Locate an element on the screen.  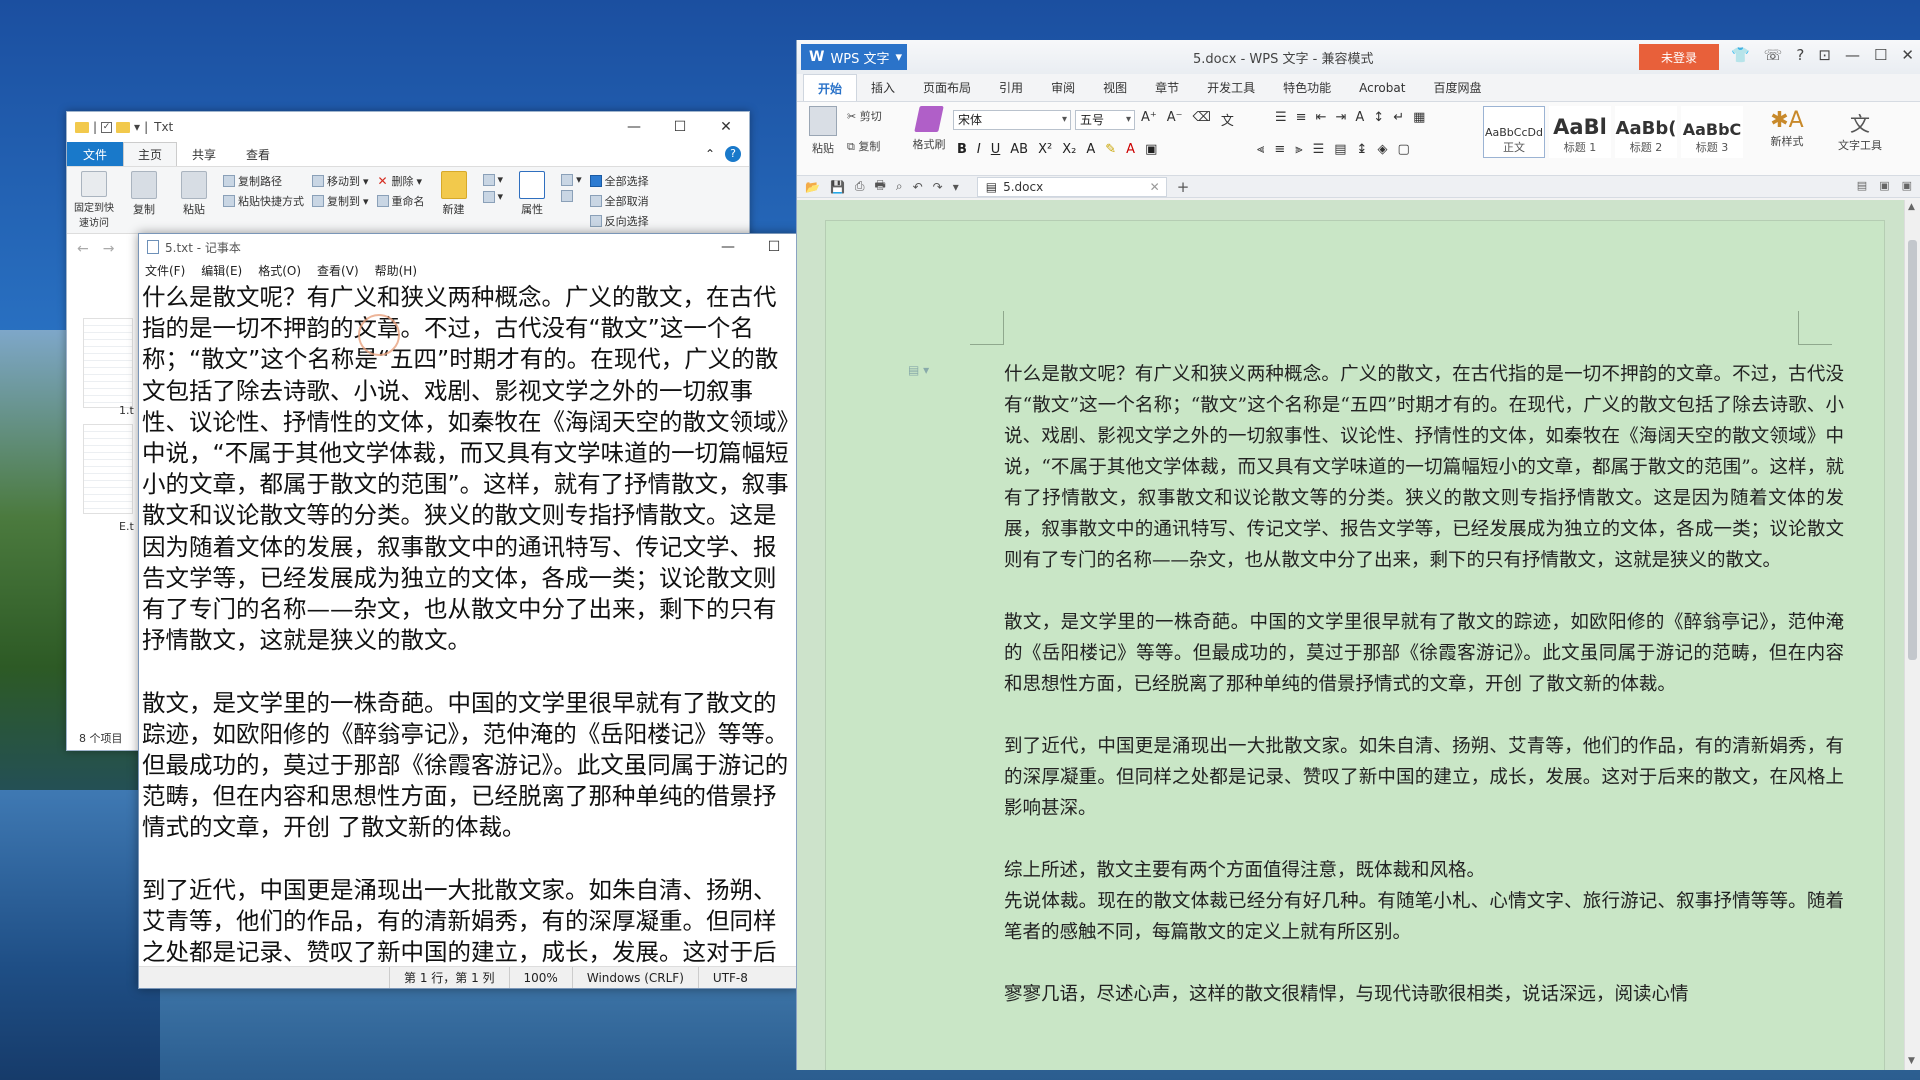
undo-icon: ↶ is located at coordinates (918, 187).